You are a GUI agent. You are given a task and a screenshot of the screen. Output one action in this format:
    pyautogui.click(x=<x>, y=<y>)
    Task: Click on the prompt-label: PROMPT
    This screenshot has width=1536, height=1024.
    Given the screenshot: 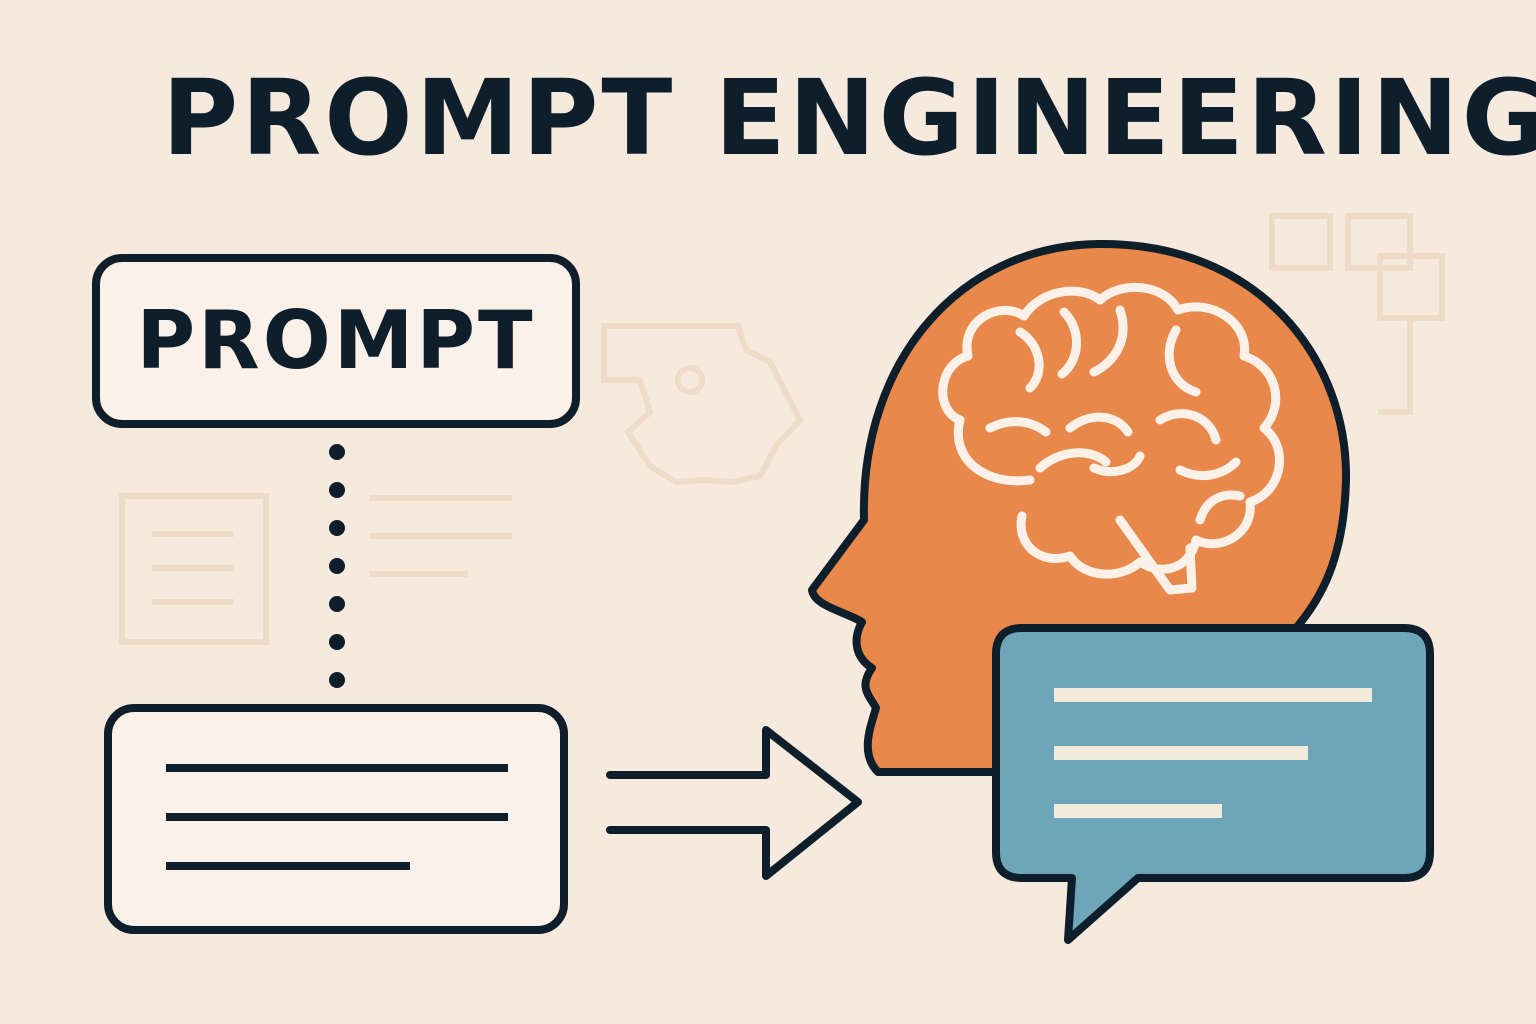 What is the action you would take?
    pyautogui.click(x=336, y=340)
    